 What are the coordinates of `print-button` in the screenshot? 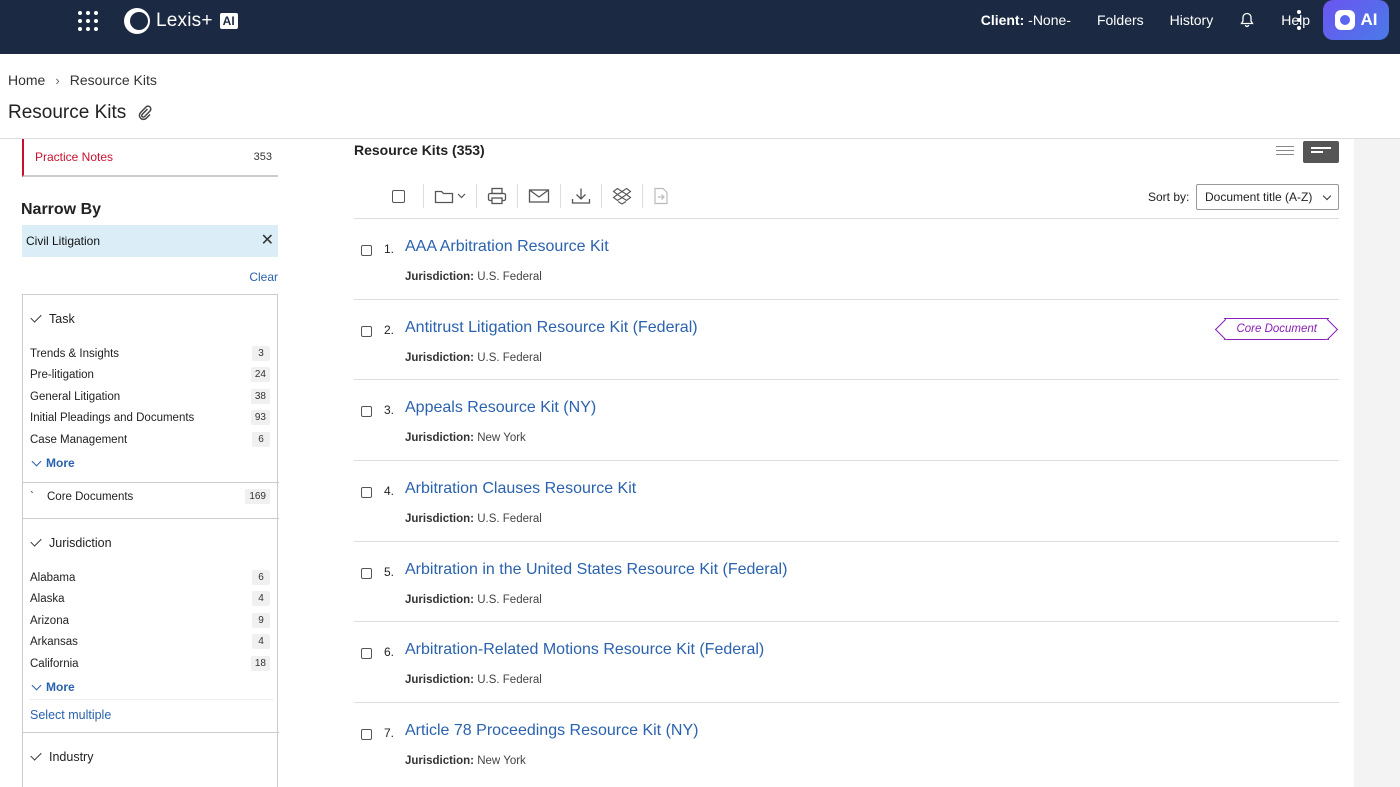 It's located at (497, 196).